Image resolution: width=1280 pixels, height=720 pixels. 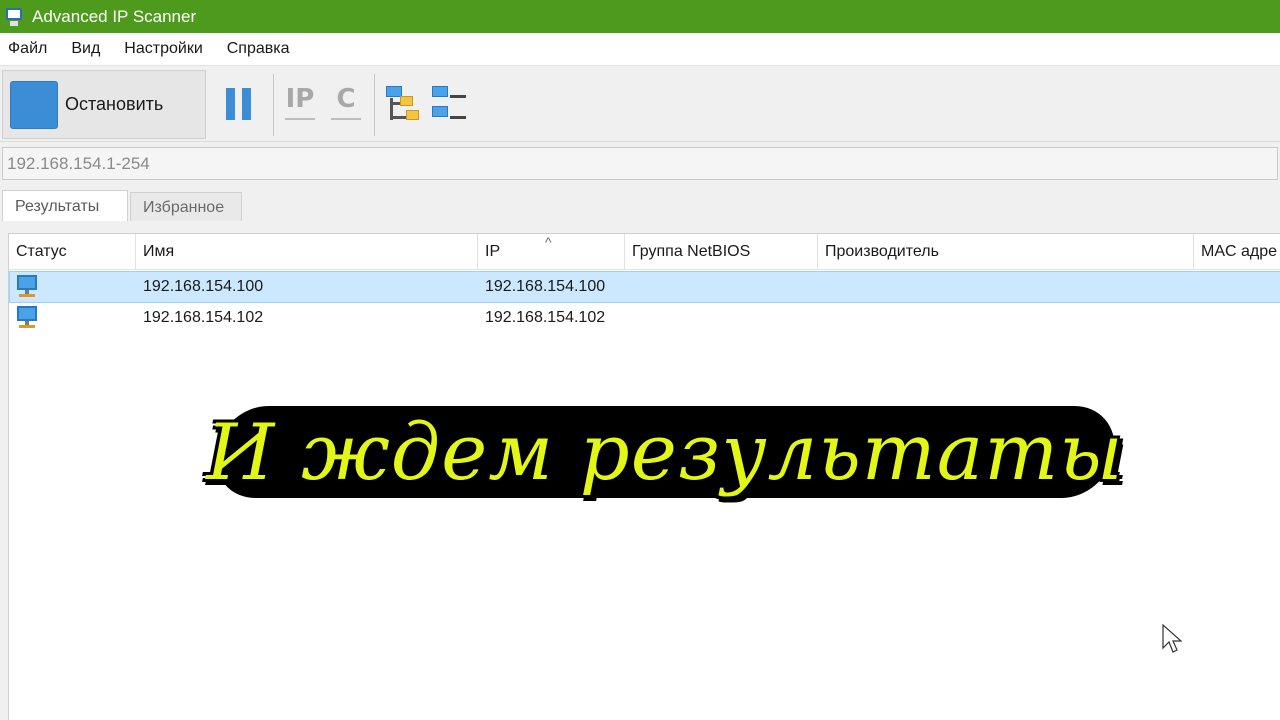 I want to click on column-netbios-group: Группа NetBIOS, so click(x=721, y=252).